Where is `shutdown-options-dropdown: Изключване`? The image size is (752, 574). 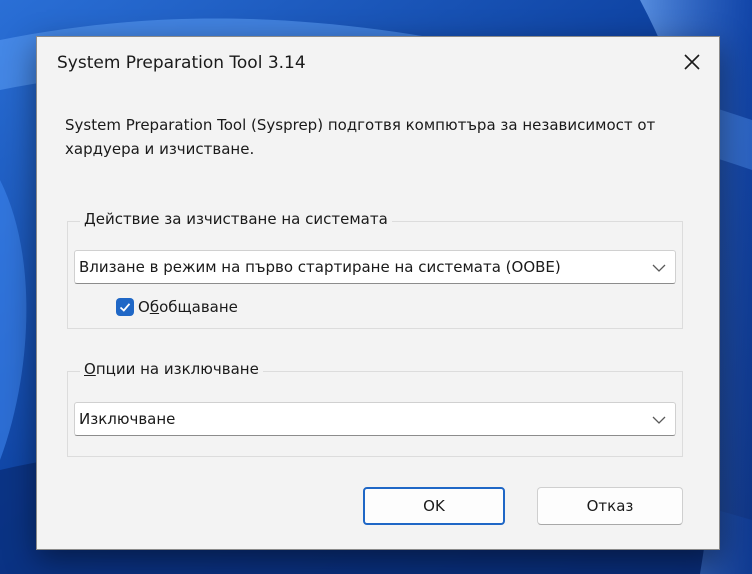 shutdown-options-dropdown: Изключване is located at coordinates (375, 419).